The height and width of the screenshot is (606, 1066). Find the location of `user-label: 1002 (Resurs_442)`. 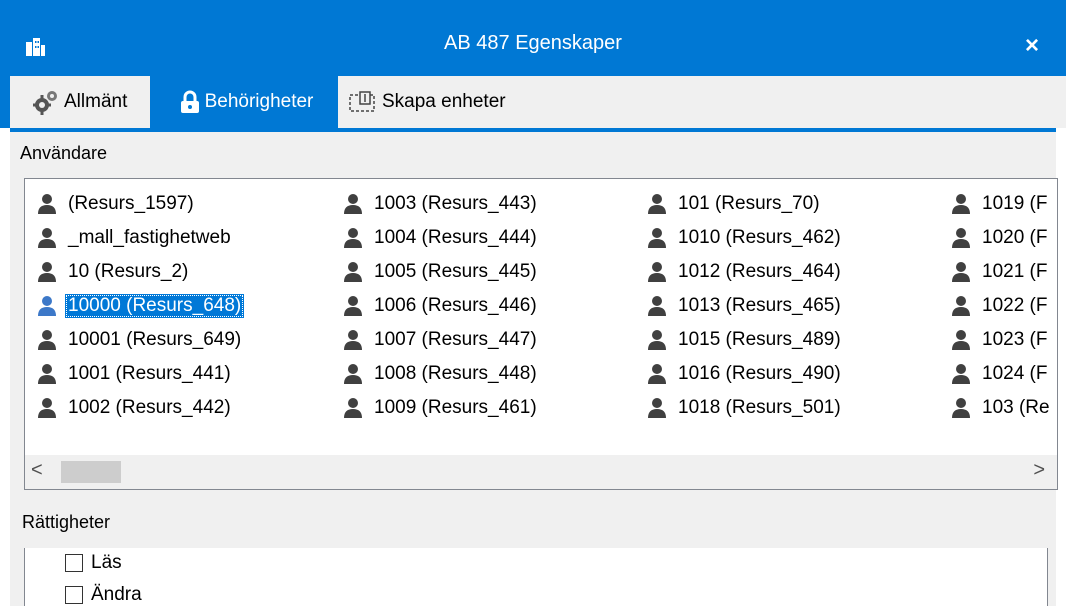

user-label: 1002 (Resurs_442) is located at coordinates (149, 407).